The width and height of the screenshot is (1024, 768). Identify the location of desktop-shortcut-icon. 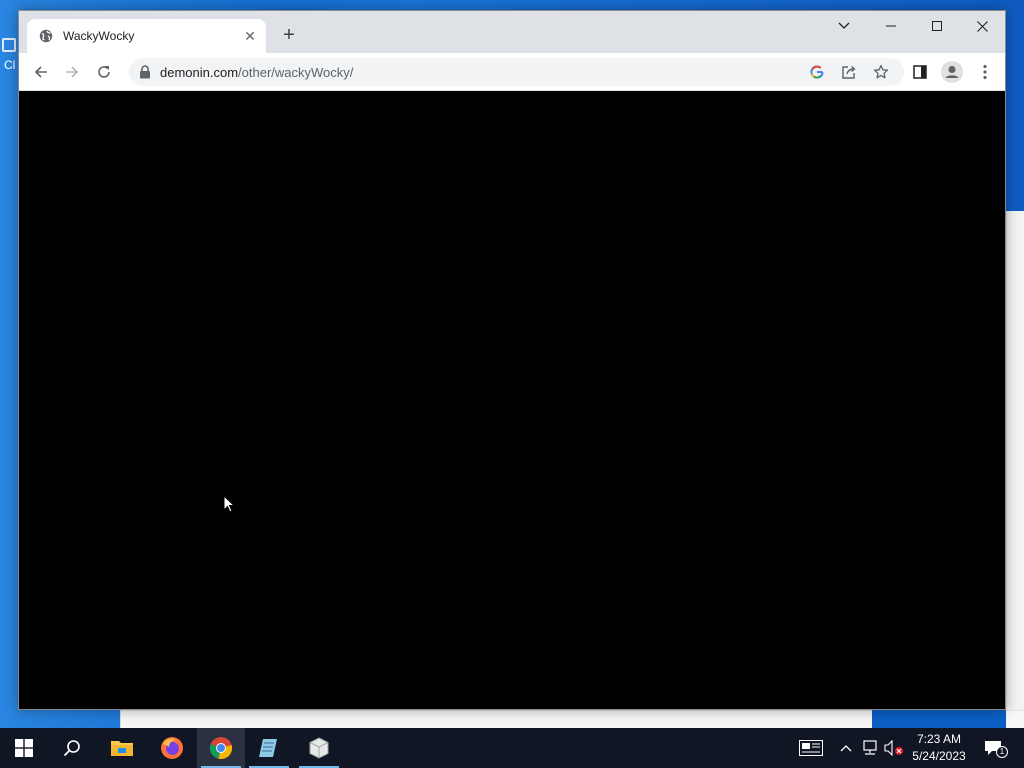
(9, 45).